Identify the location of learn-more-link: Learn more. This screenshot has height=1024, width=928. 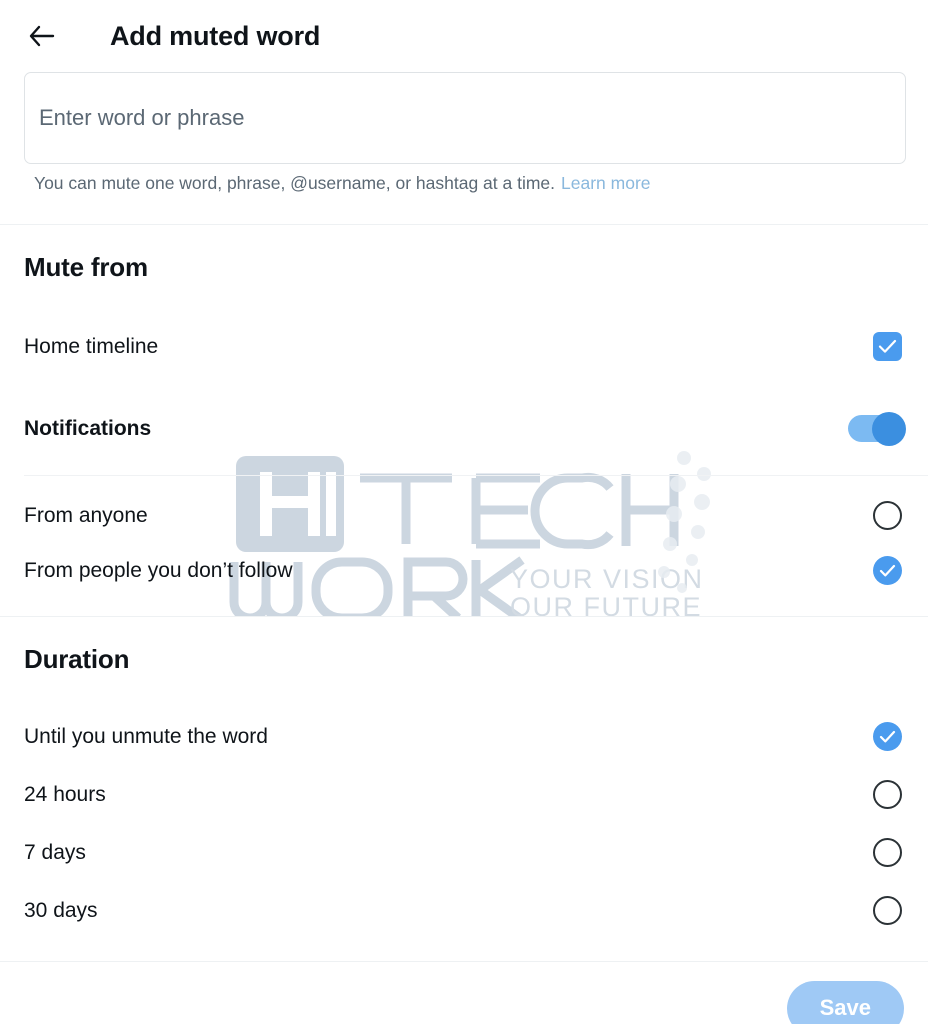
(606, 184).